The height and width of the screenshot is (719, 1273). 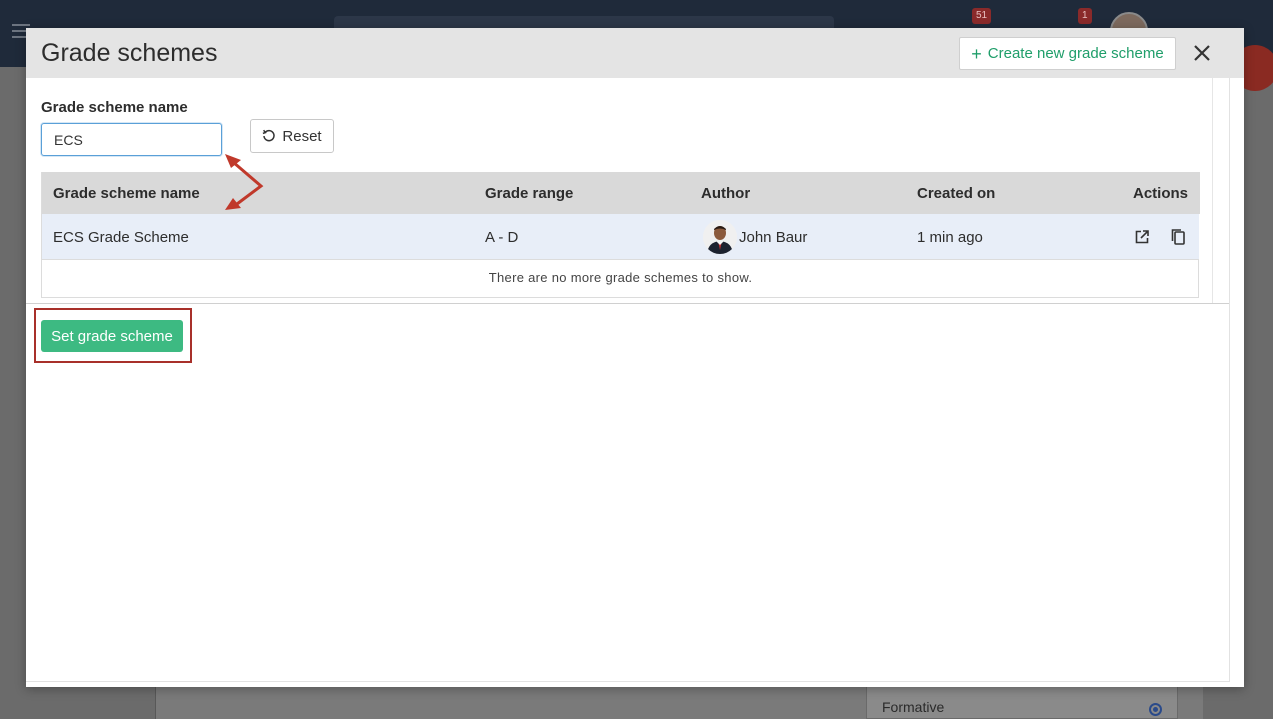 What do you see at coordinates (635, 53) in the screenshot?
I see `modal-header: Grade schemes + Create new grade scheme` at bounding box center [635, 53].